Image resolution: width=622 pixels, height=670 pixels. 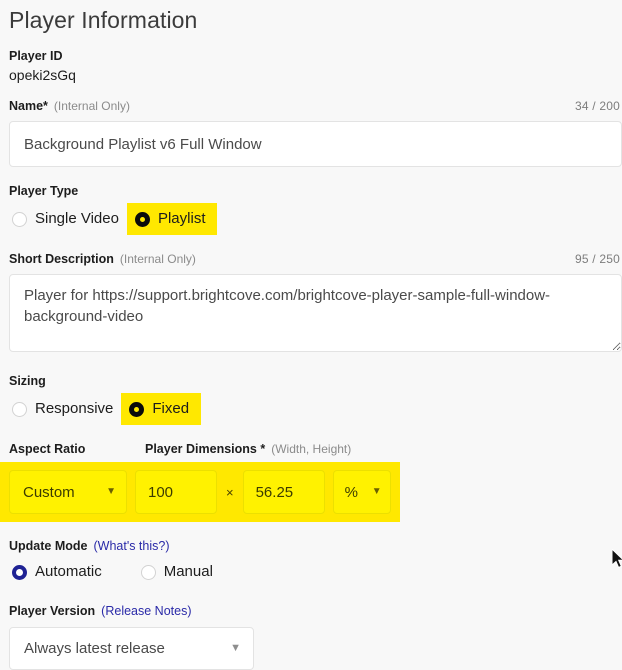 I want to click on name-required-mark: *, so click(x=45, y=106).